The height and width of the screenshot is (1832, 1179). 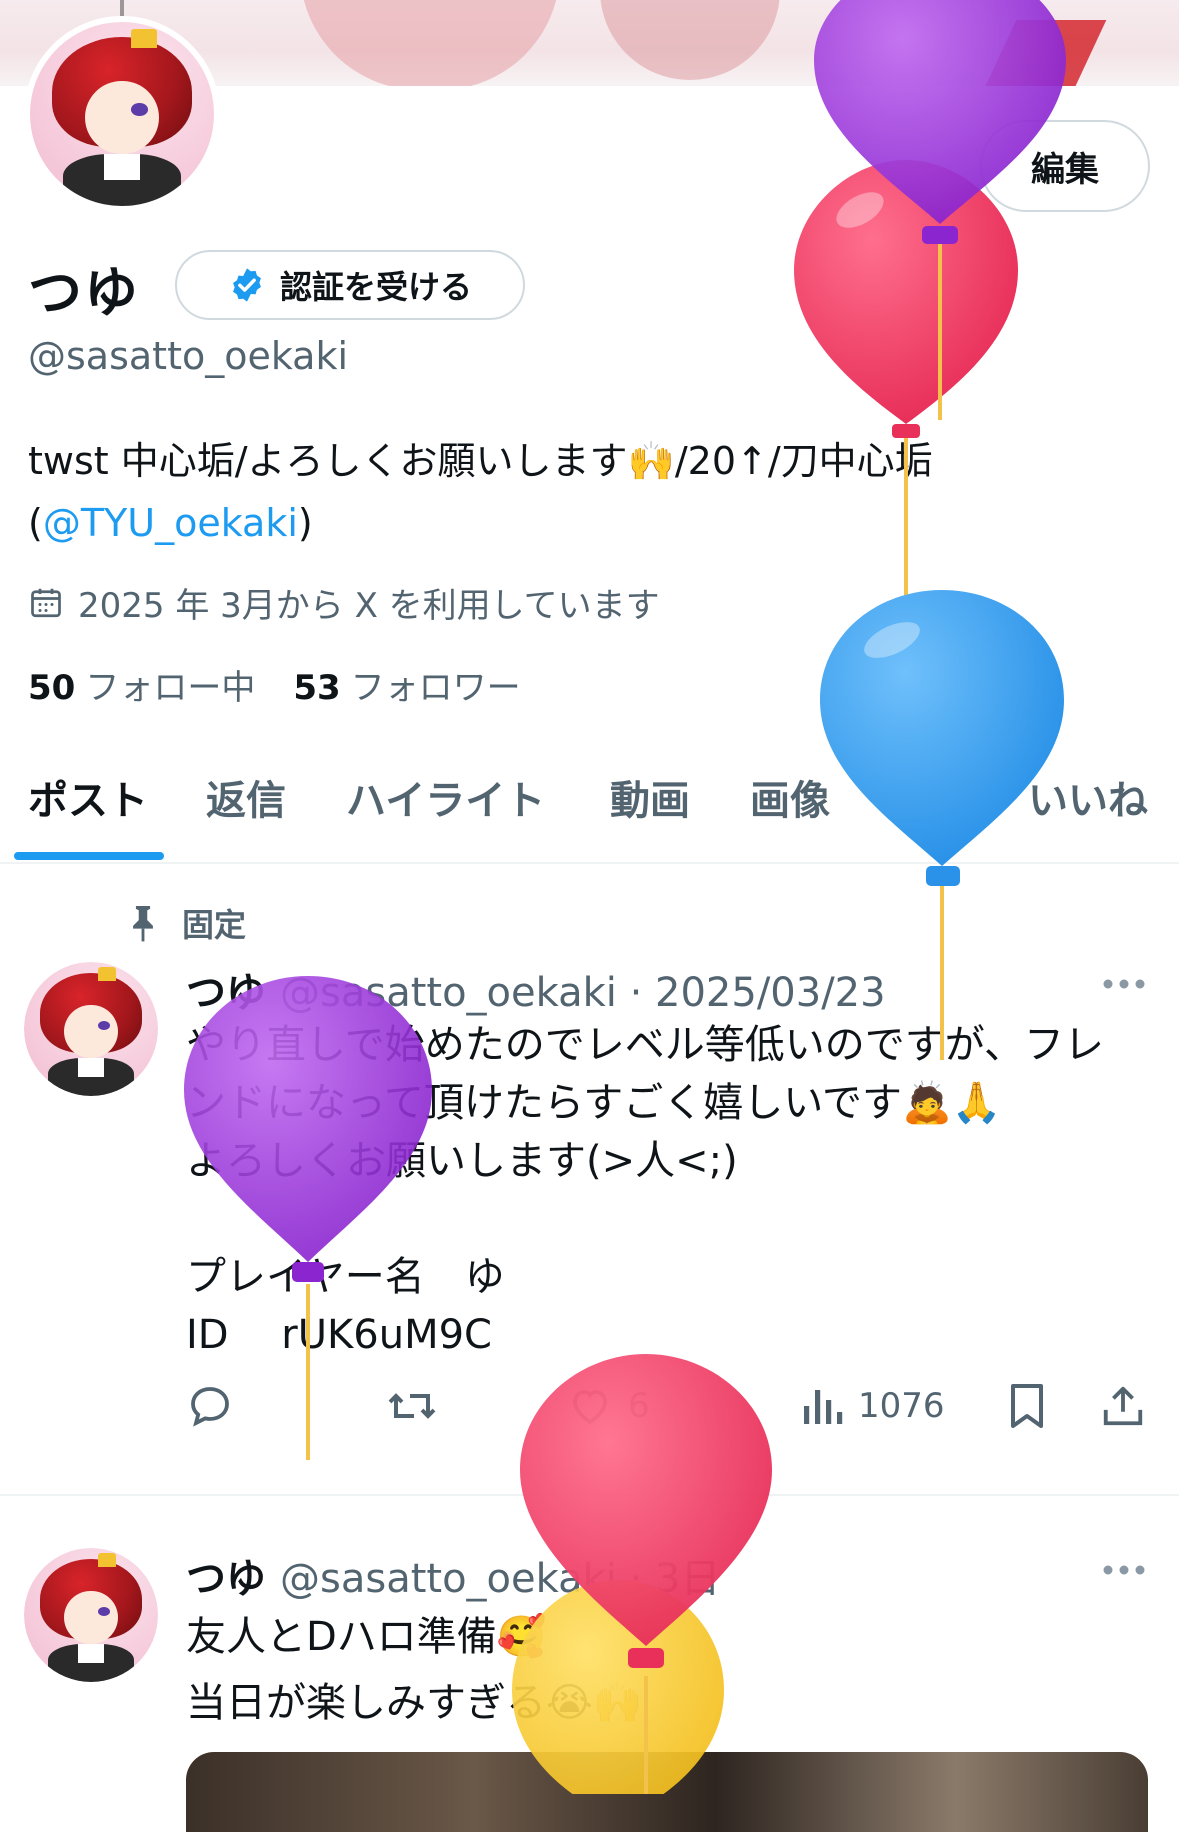 What do you see at coordinates (823, 1407) in the screenshot?
I see `views-icon` at bounding box center [823, 1407].